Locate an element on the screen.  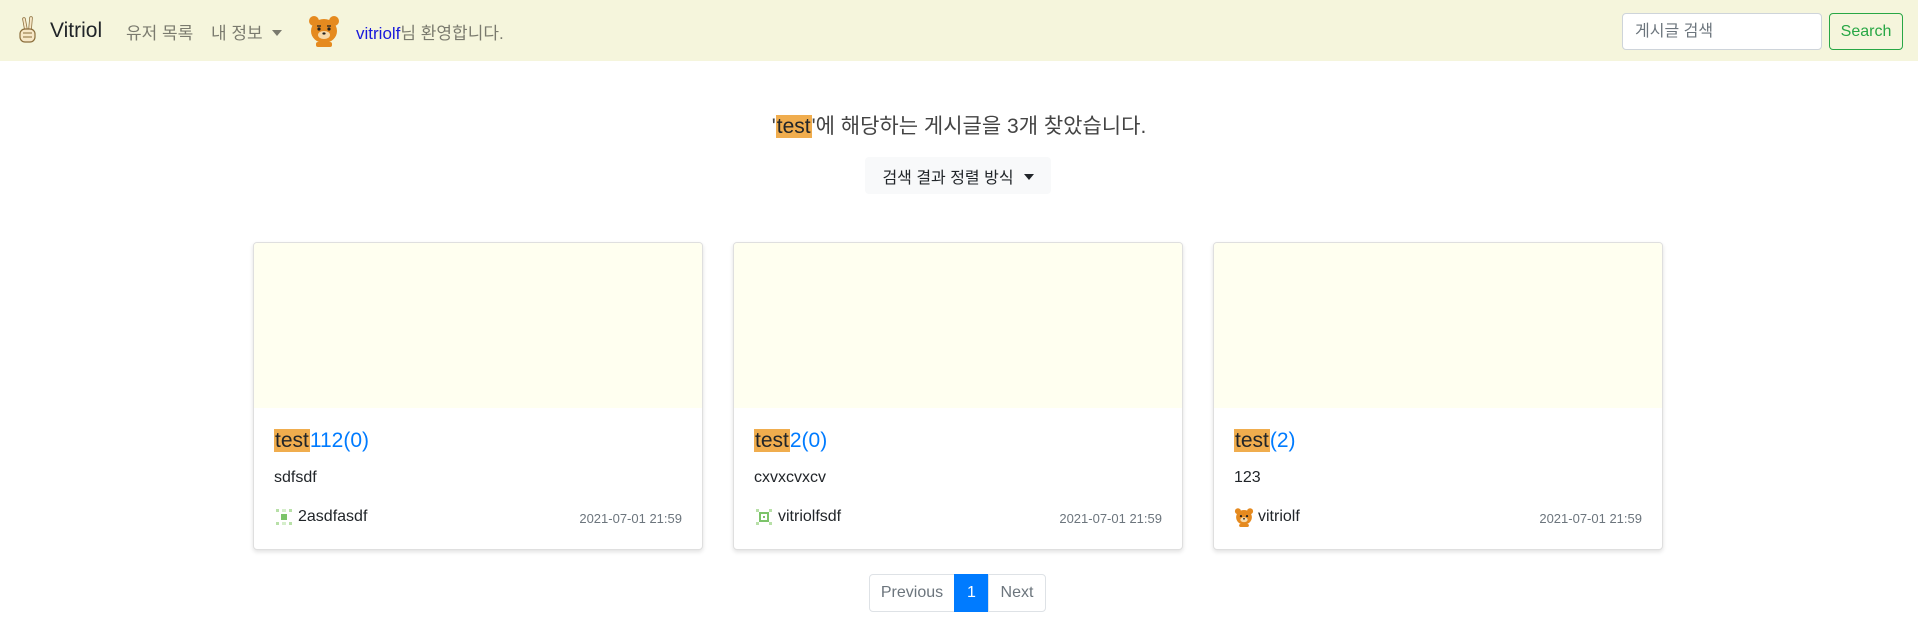
author-name: 2asdfasdf is located at coordinates (333, 516).